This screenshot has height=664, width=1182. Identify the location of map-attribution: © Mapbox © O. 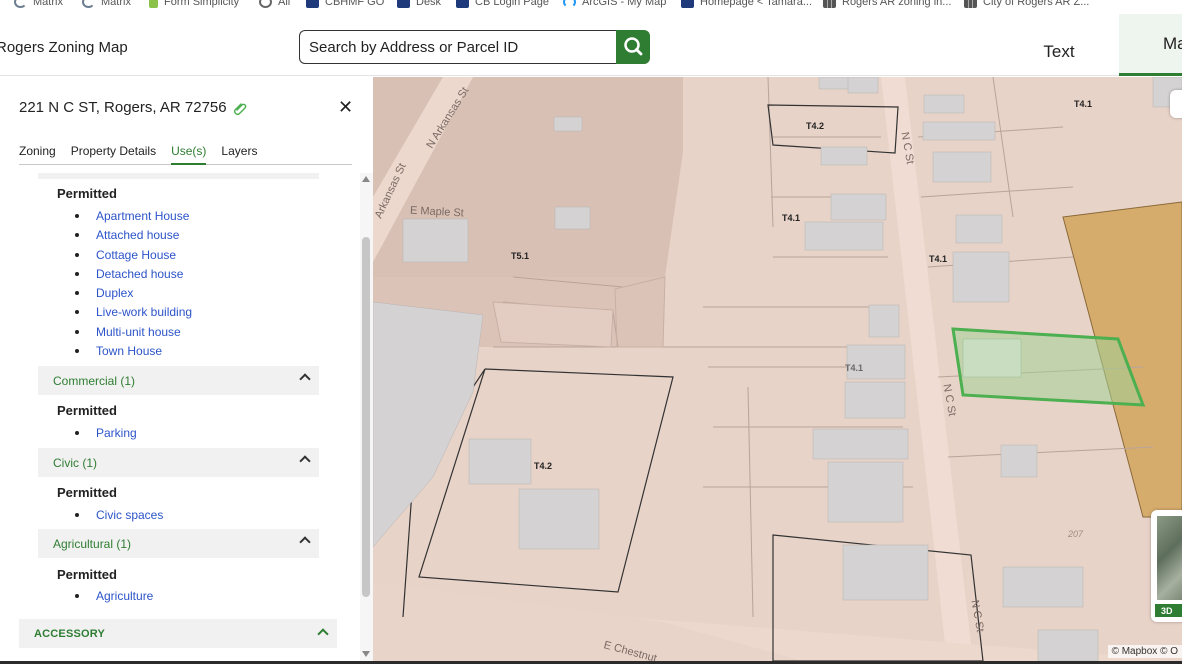
(1144, 651).